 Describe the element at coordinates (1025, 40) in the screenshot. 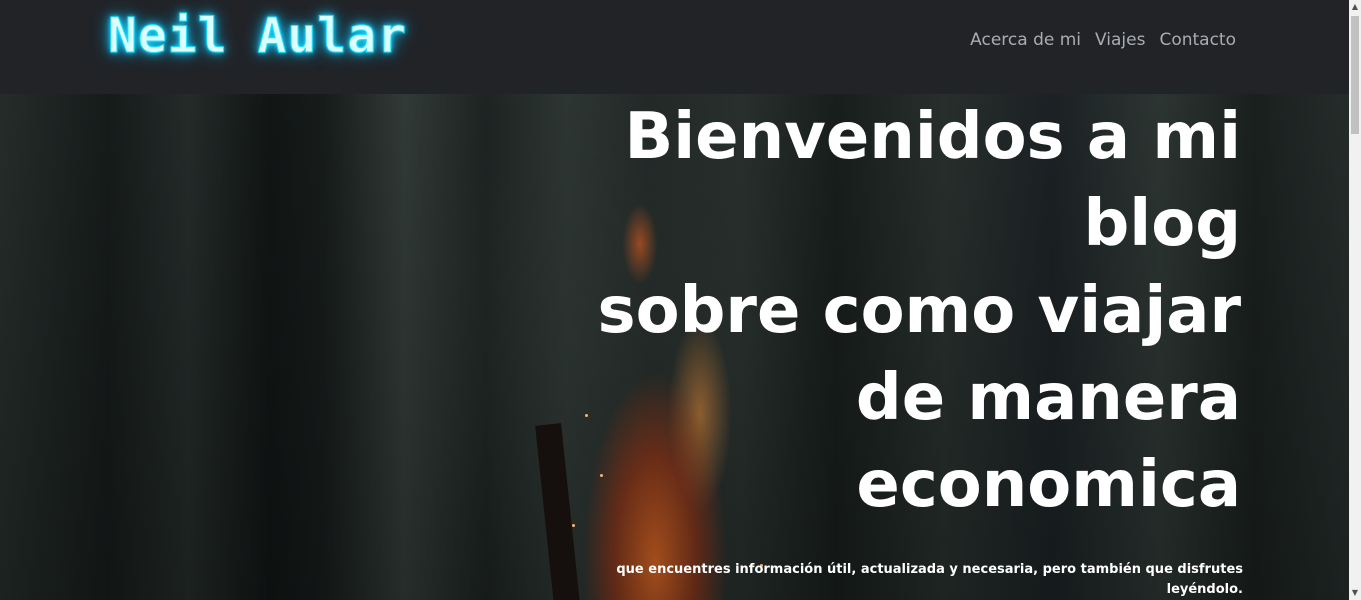

I see `nav-link-acerca: Acerca de mi` at that location.